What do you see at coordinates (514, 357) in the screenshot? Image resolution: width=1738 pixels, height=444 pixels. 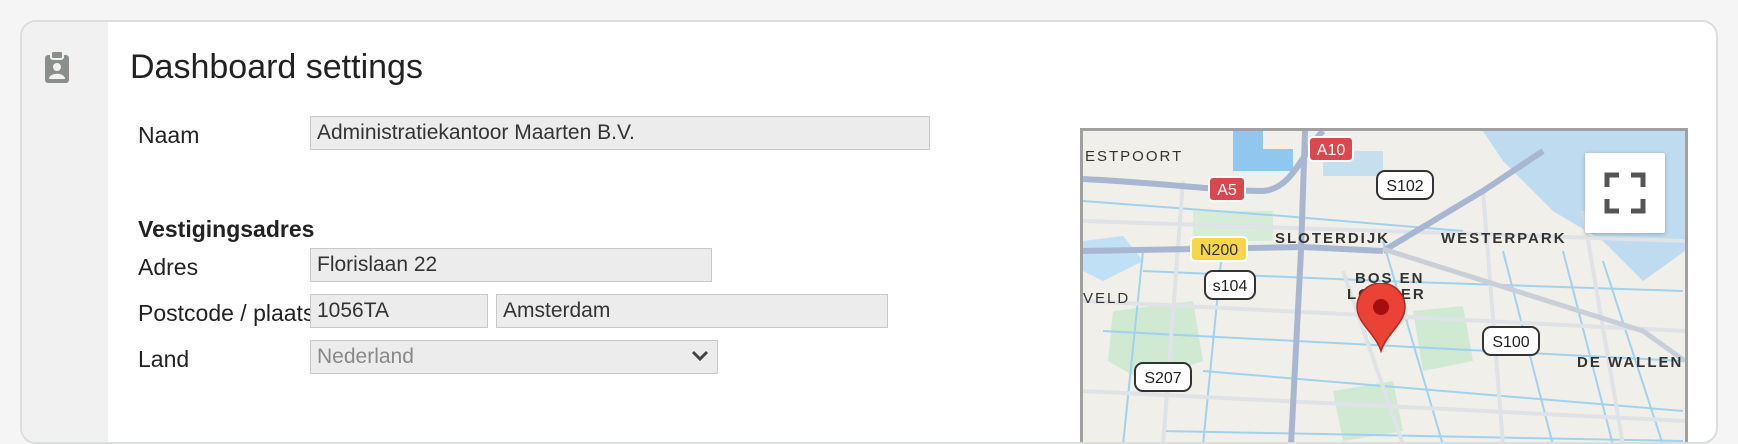 I see `land-select: Nederland` at bounding box center [514, 357].